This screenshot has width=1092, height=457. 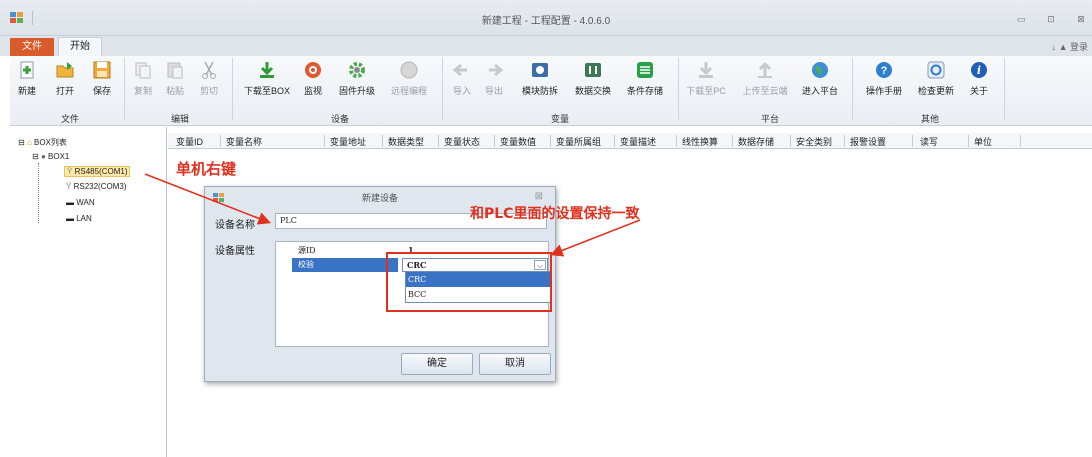 What do you see at coordinates (392, 215) in the screenshot?
I see `annotation-arrows` at bounding box center [392, 215].